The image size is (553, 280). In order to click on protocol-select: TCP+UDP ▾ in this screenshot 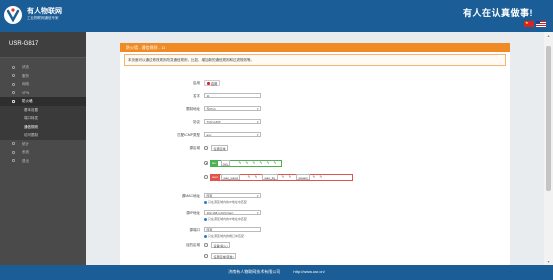, I will do `click(232, 121)`.